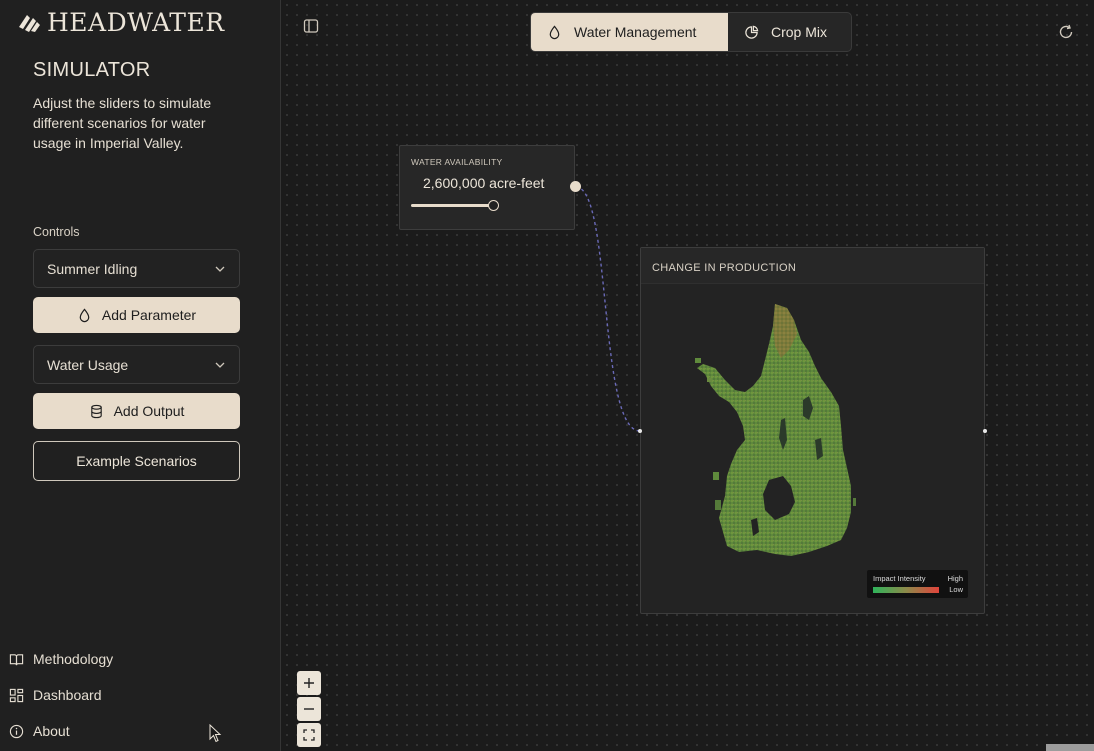 The height and width of the screenshot is (751, 1094). Describe the element at coordinates (149, 315) in the screenshot. I see `add-parameter-label: Add Parameter` at that location.